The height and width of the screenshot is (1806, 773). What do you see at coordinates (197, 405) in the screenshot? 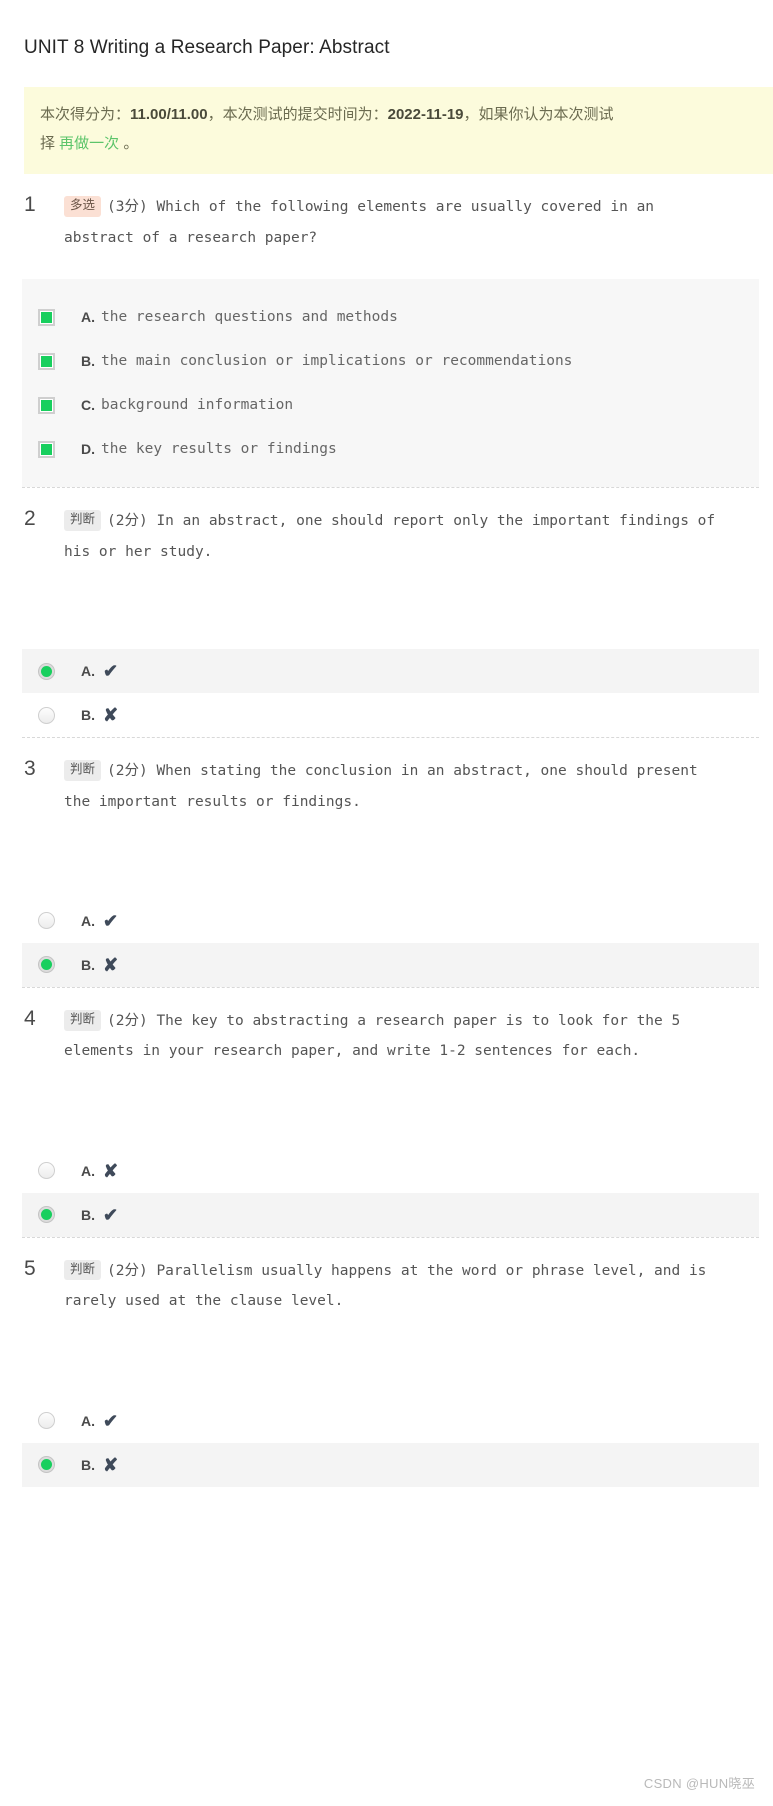
I see `option-text: background information` at bounding box center [197, 405].